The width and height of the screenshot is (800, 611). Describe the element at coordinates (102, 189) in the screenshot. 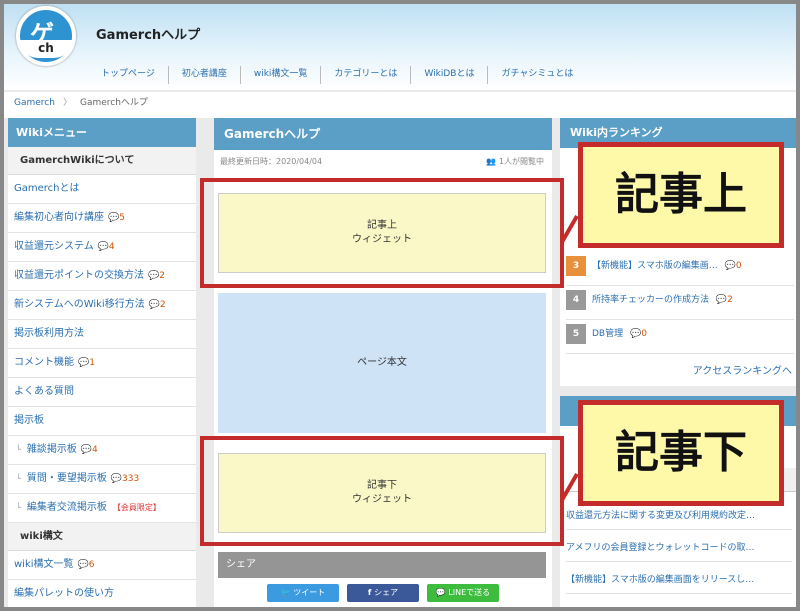

I see `menu-item: Gamerchとは` at that location.